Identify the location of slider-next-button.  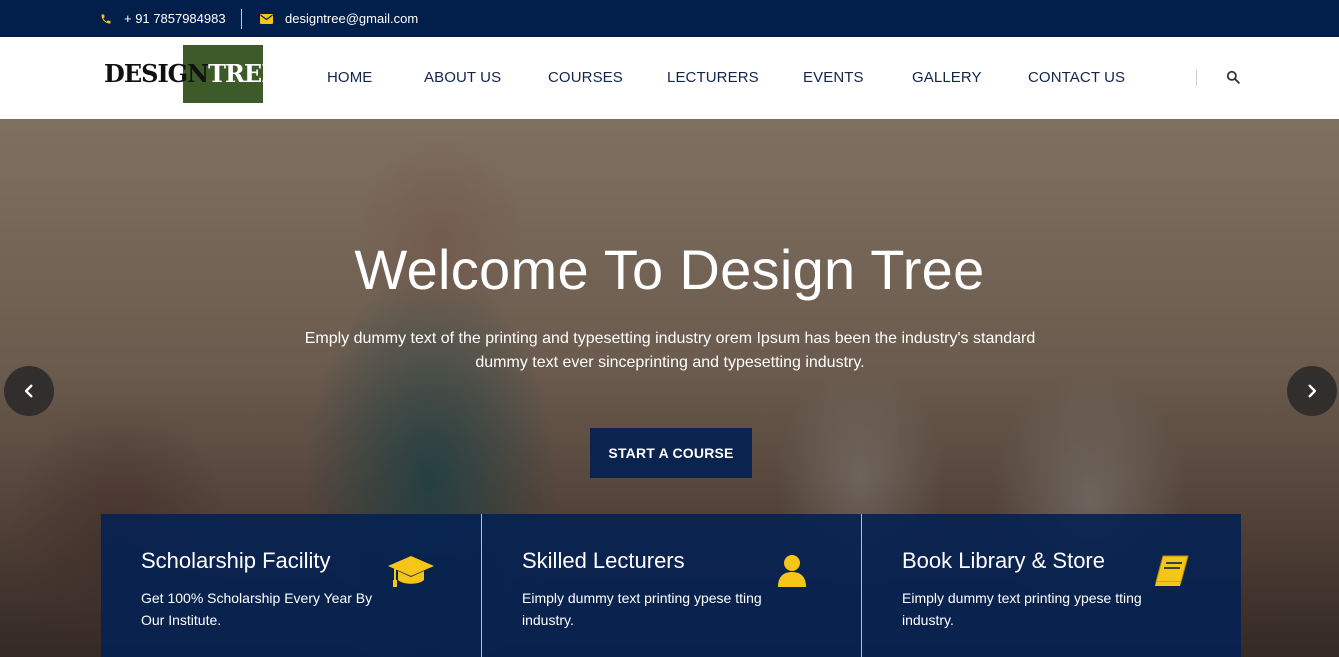
(1312, 391).